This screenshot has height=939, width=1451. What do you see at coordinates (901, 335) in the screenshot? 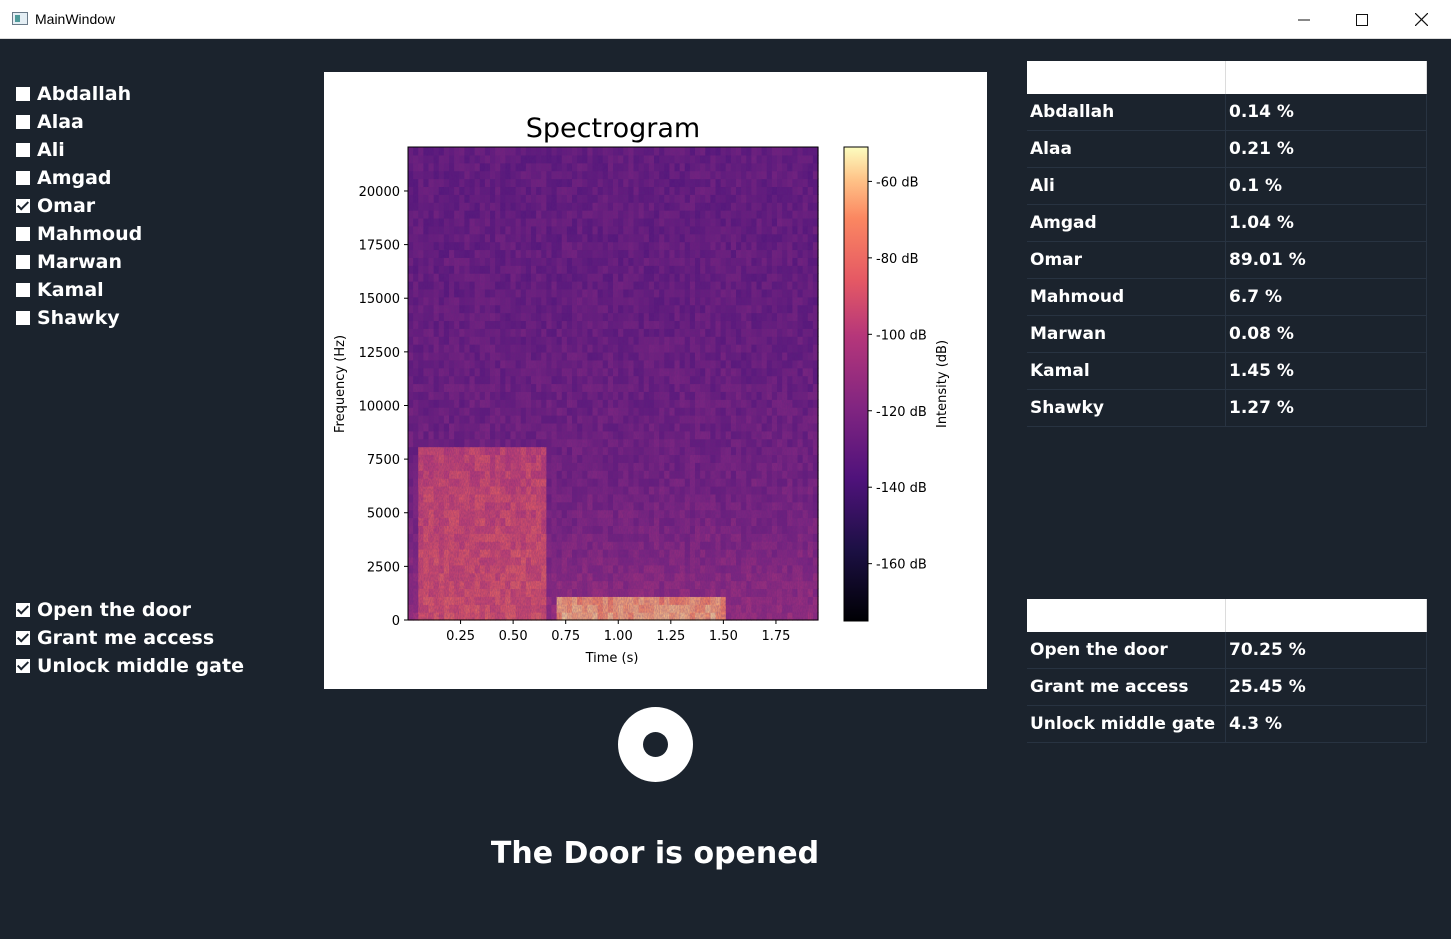
I see `colorbar-tick-label: -100 dB` at bounding box center [901, 335].